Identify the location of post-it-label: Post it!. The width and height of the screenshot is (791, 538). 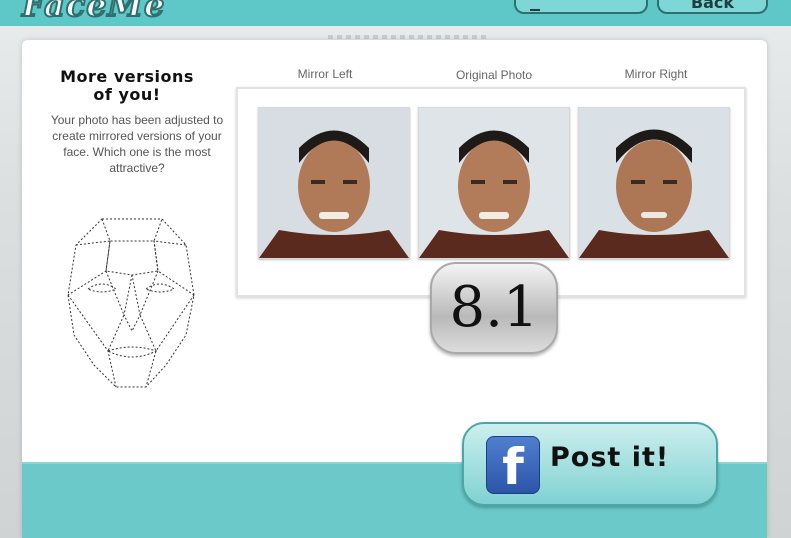
(610, 457).